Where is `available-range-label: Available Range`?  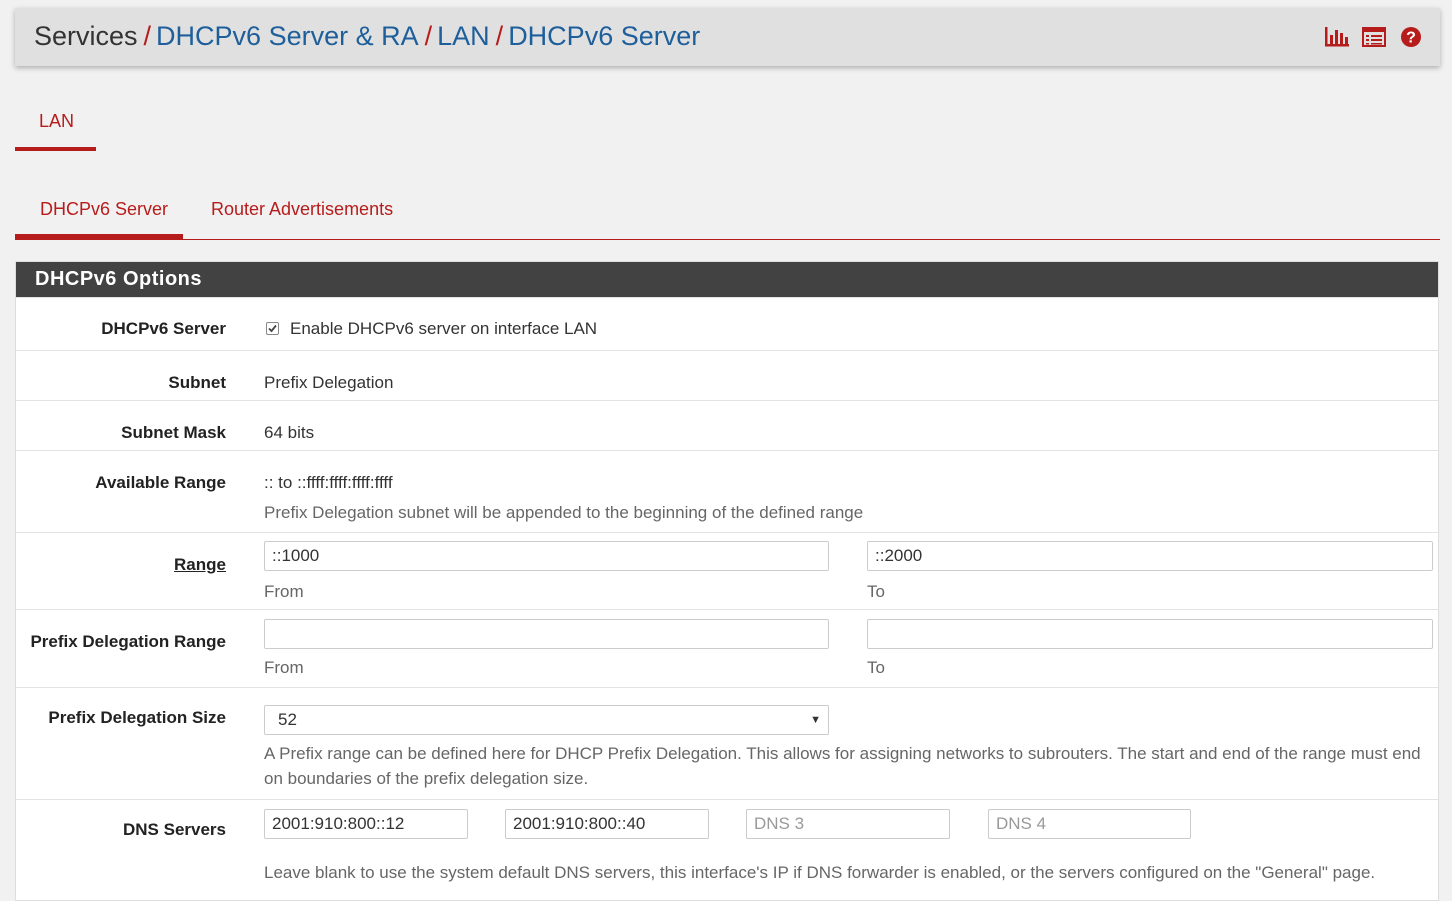
available-range-label: Available Range is located at coordinates (160, 482).